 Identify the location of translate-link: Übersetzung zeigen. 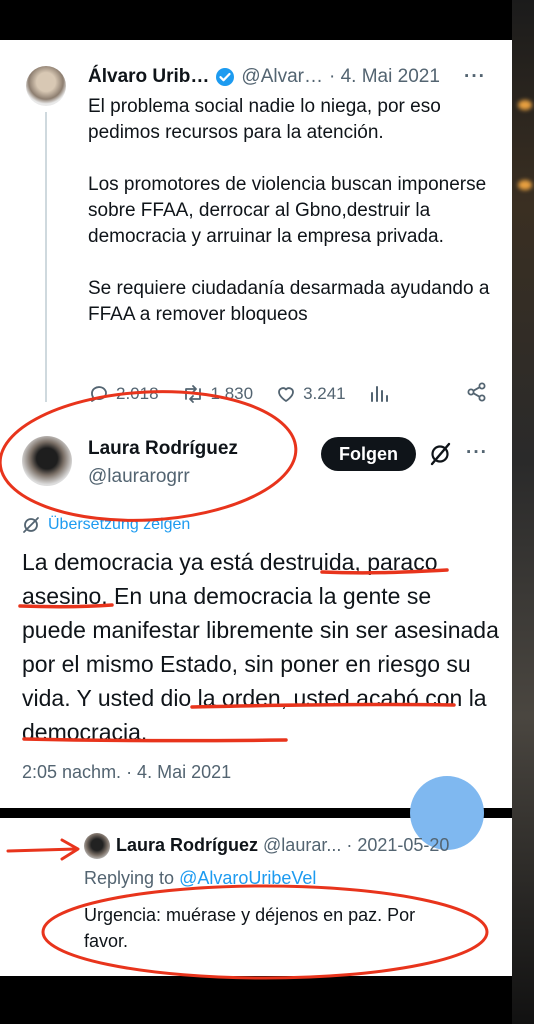
(106, 525).